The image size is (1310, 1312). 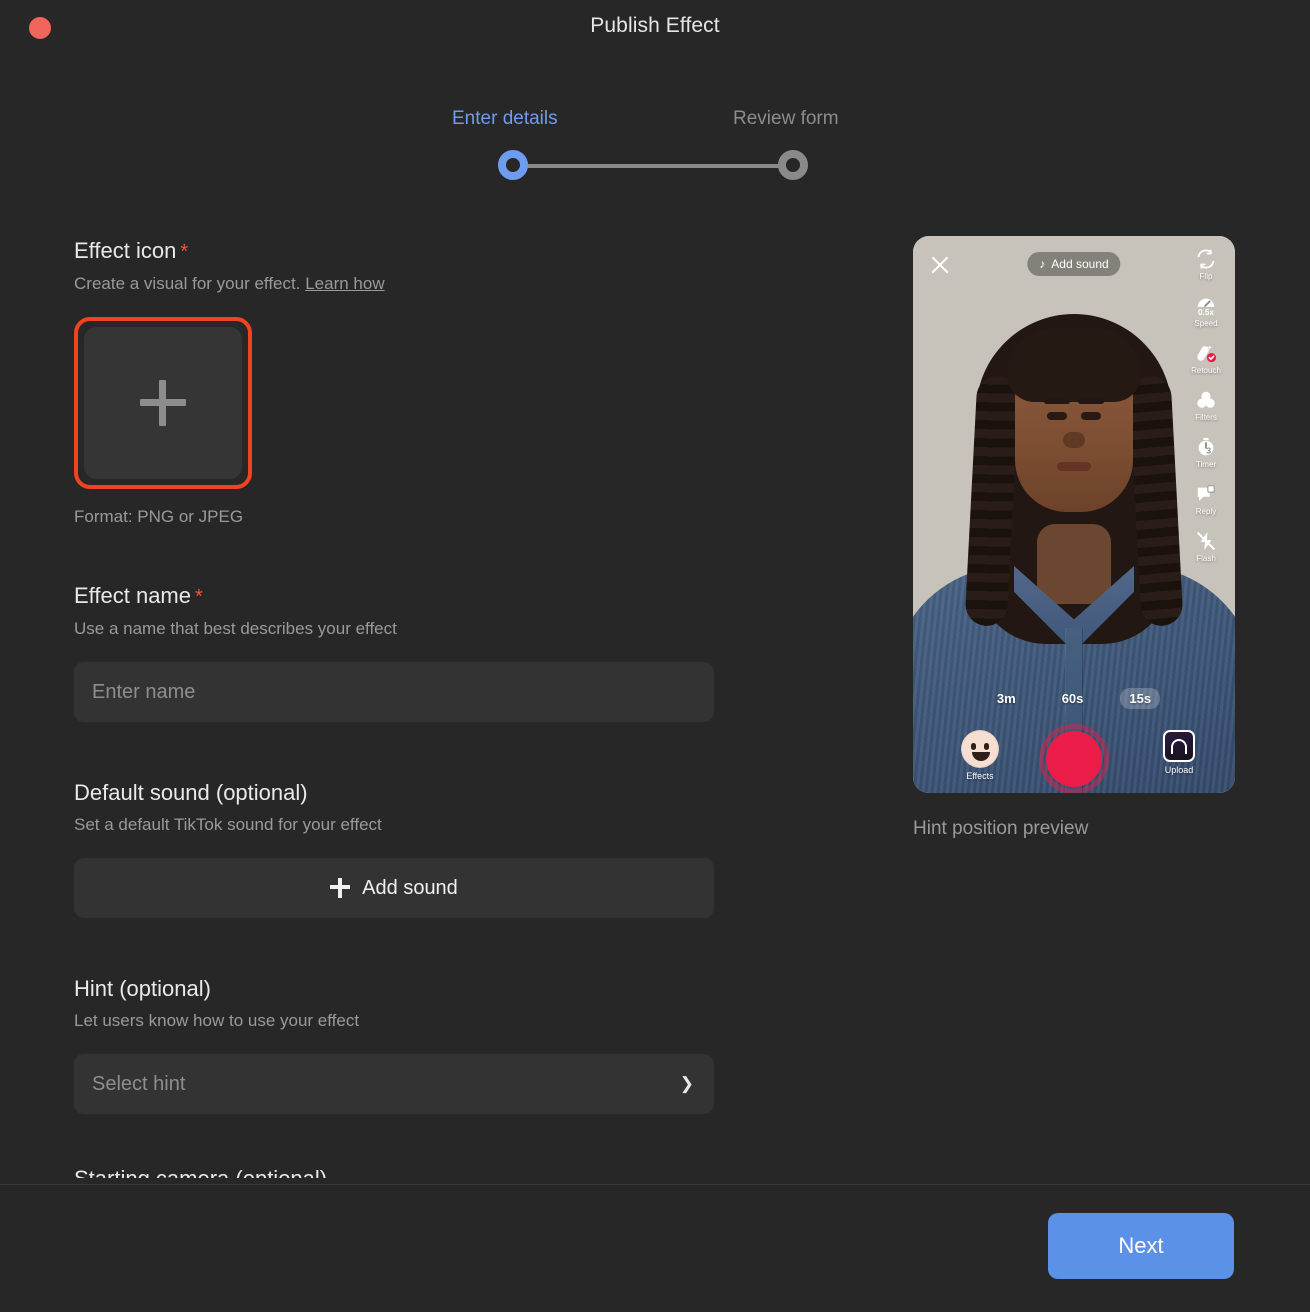 I want to click on flip-camera-icon, so click(x=1206, y=259).